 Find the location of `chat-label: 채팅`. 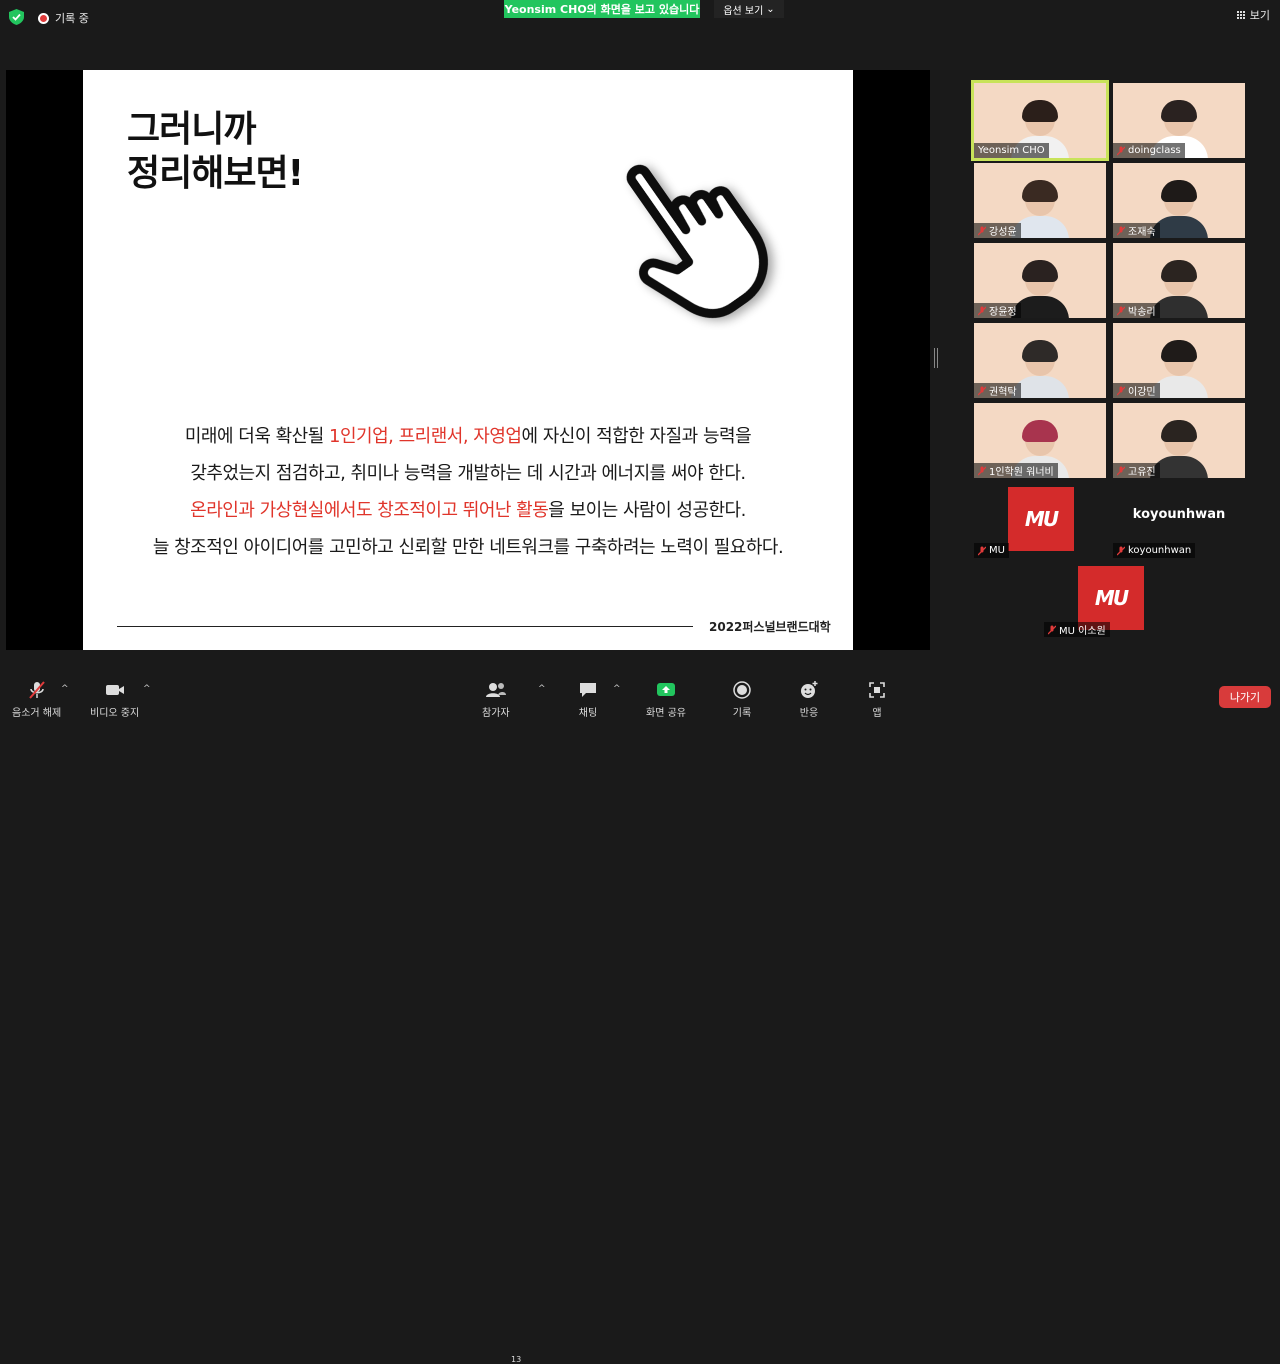

chat-label: 채팅 is located at coordinates (588, 713).